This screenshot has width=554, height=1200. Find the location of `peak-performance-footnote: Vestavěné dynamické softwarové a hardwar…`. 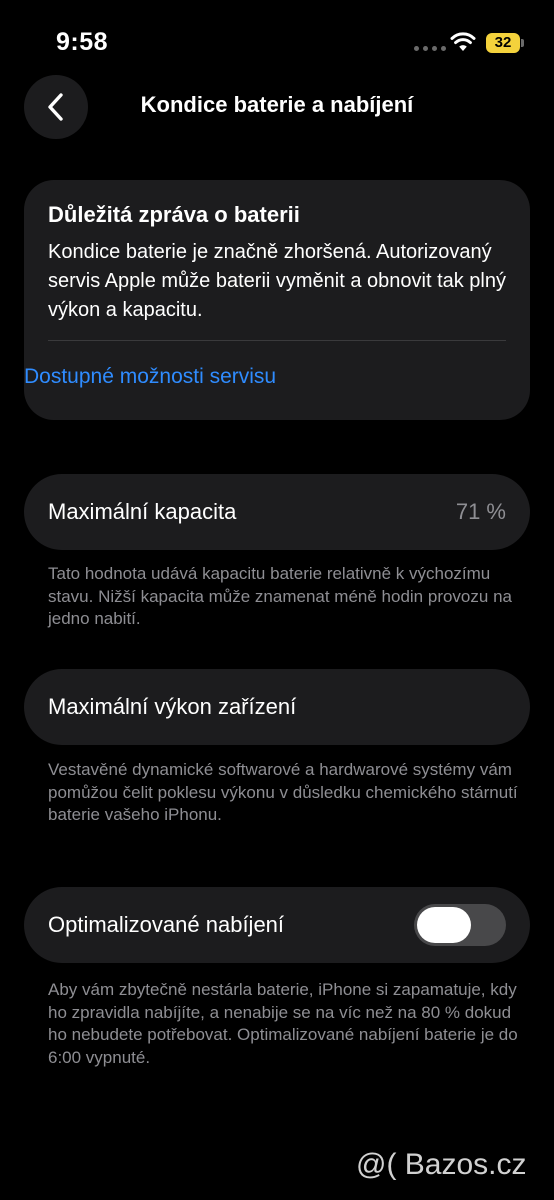

peak-performance-footnote: Vestavěné dynamické softwarové a hardwar… is located at coordinates (283, 792).